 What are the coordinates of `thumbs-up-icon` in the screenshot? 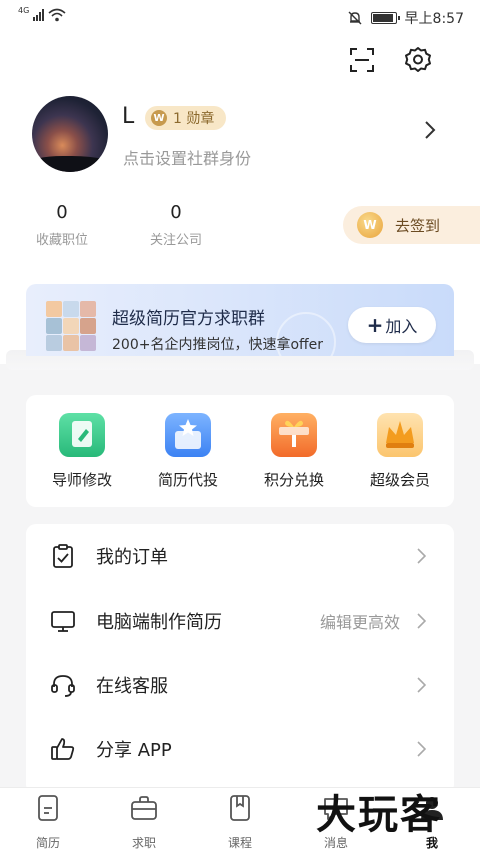 It's located at (63, 749).